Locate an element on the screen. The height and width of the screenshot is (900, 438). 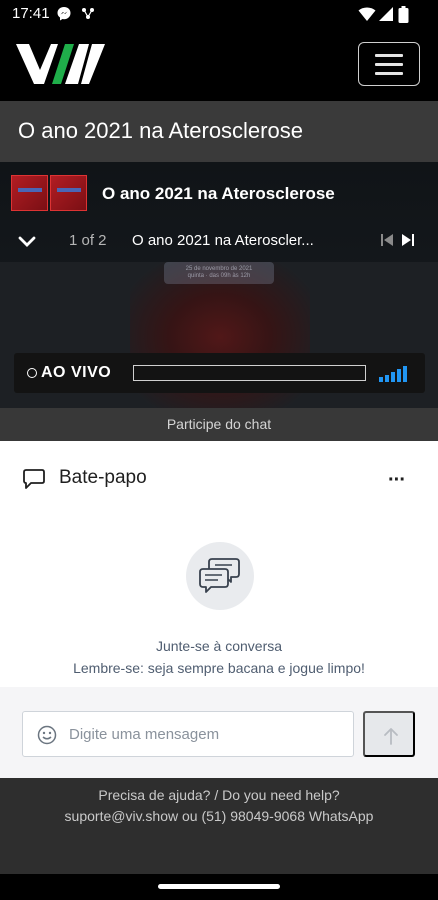
chat-empty-heading: Junte-se à conversa is located at coordinates (219, 646).